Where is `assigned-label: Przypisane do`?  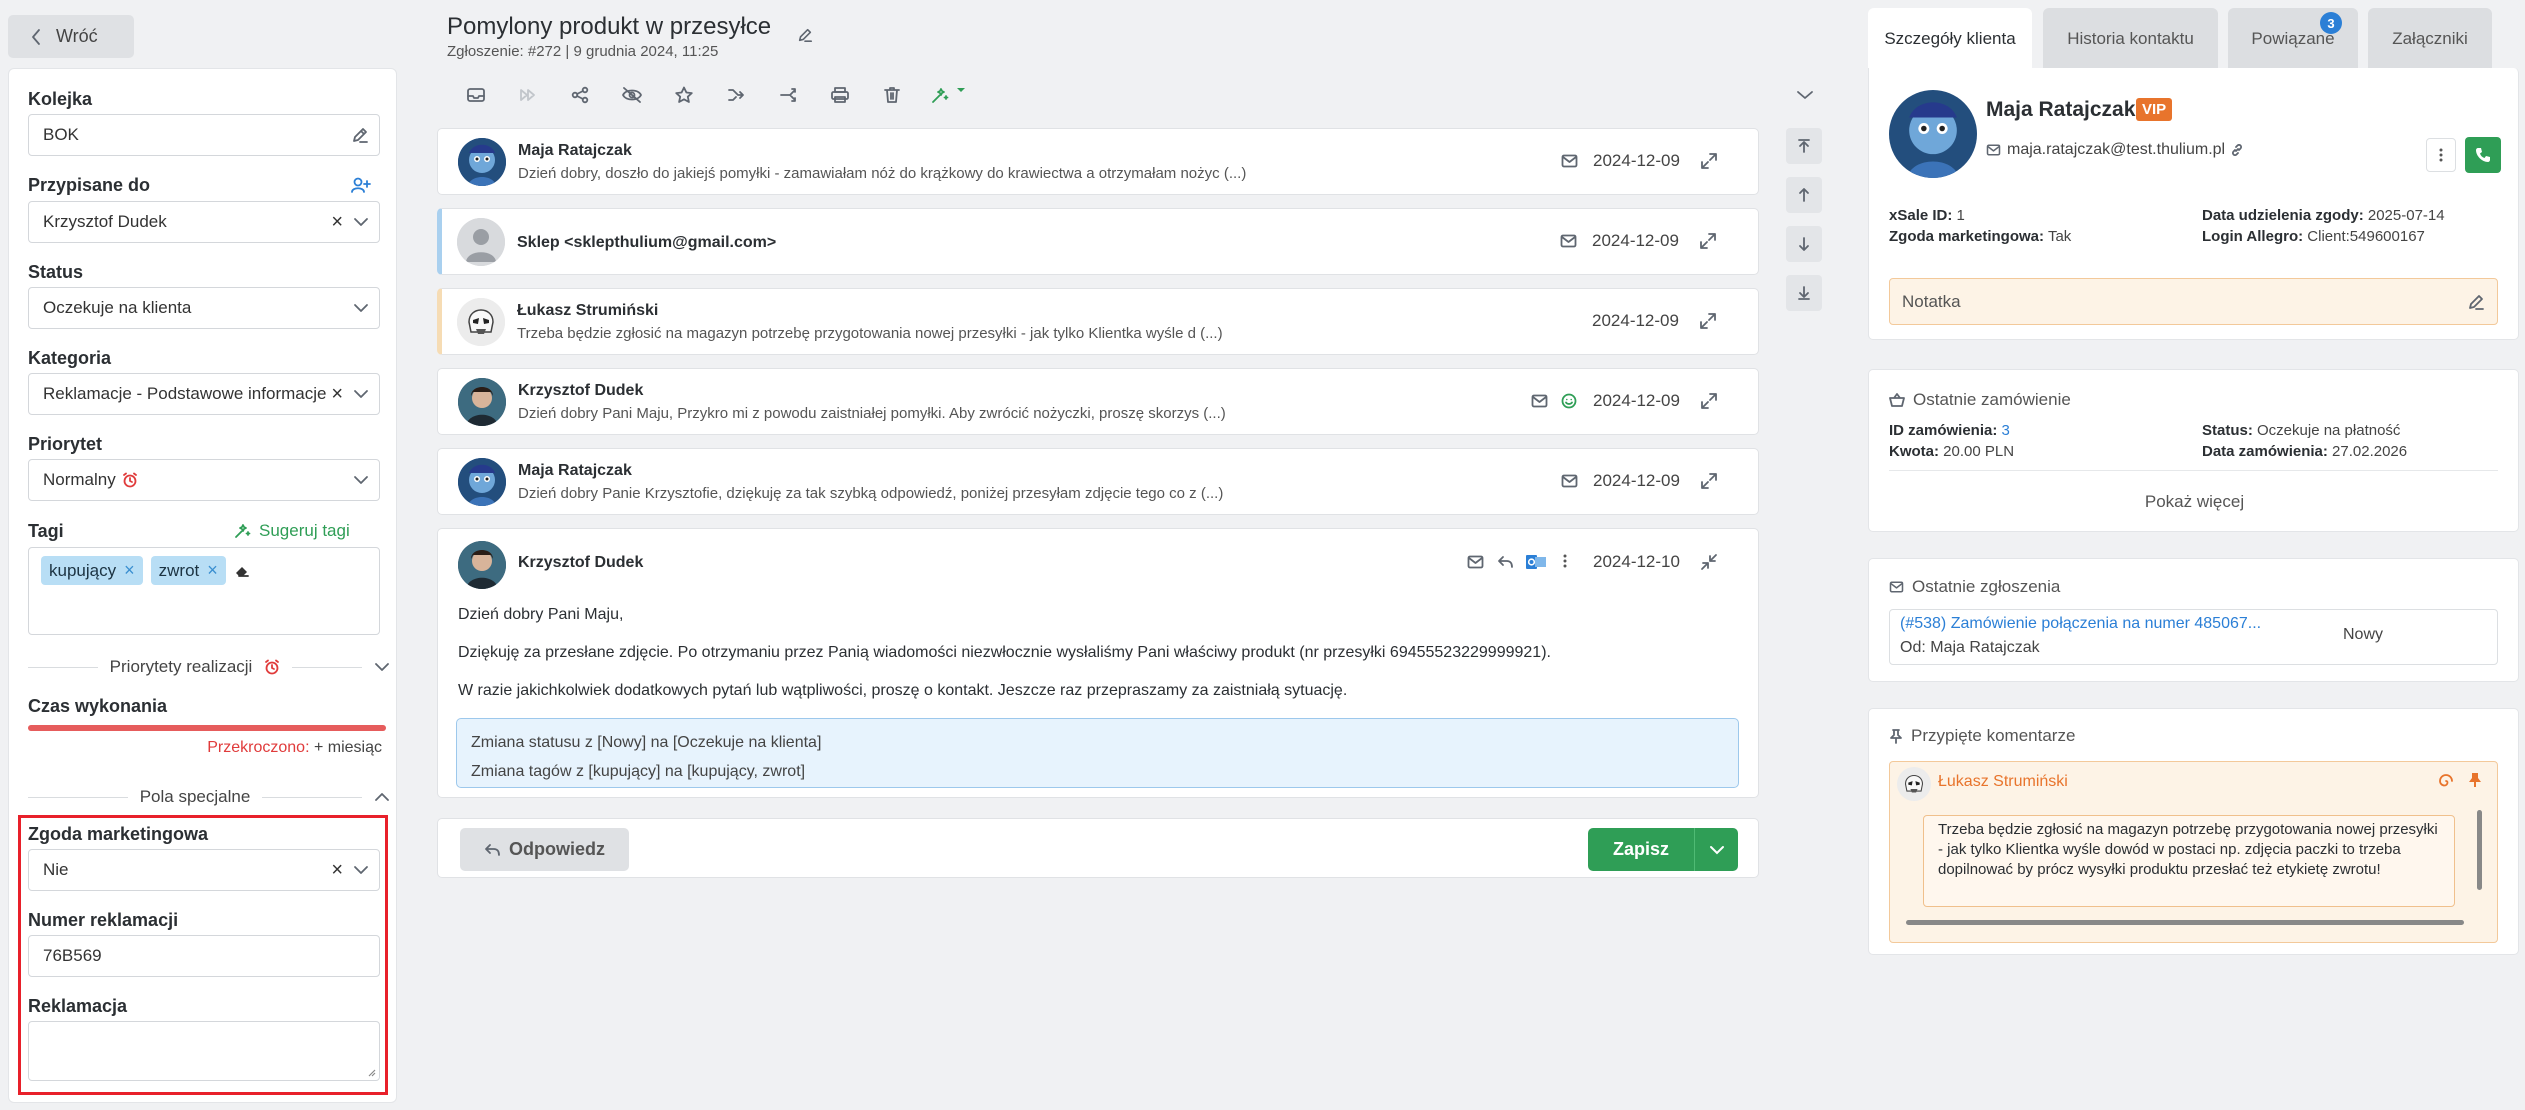 assigned-label: Przypisane do is located at coordinates (89, 185).